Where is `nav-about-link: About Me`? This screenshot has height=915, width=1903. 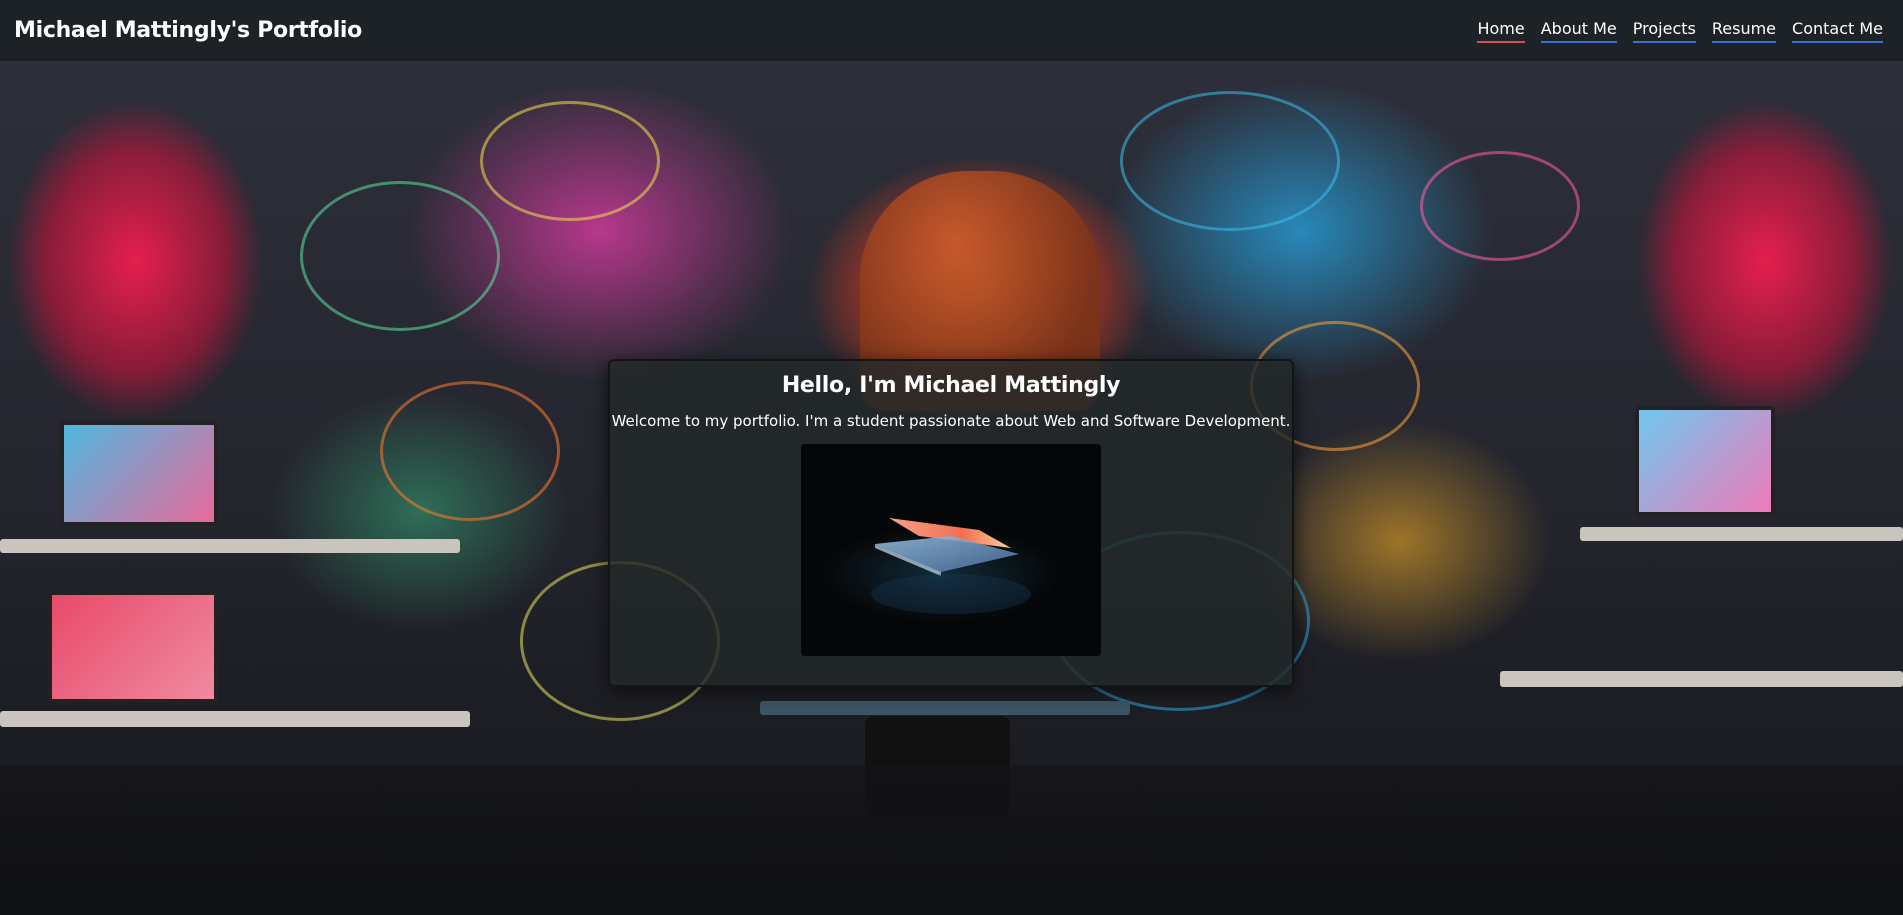
nav-about-link: About Me is located at coordinates (1578, 31).